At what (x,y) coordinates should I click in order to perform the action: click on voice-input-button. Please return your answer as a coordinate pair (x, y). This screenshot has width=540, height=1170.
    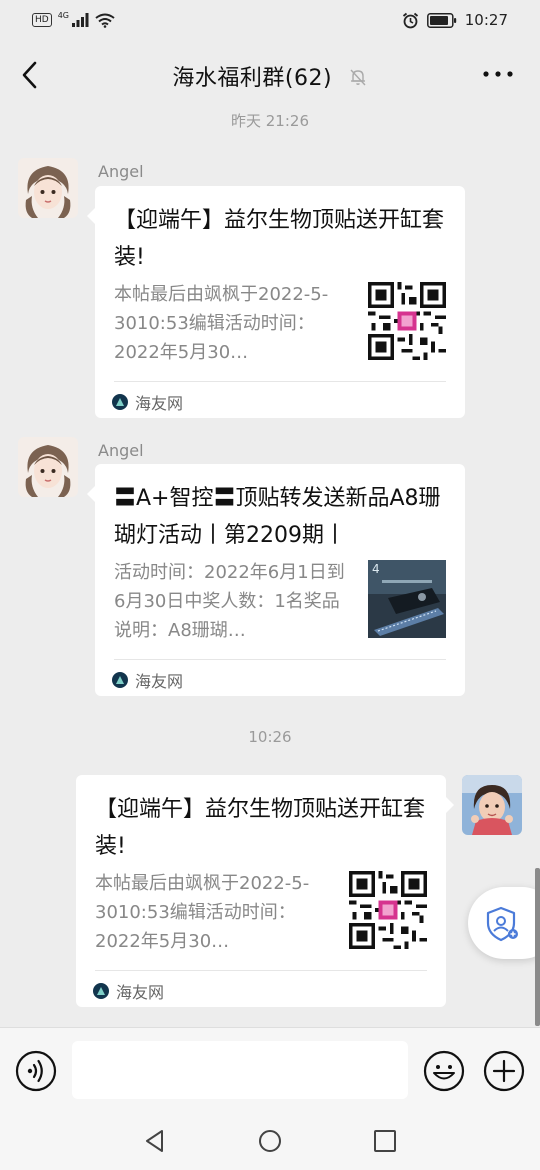
    Looking at the image, I should click on (36, 1071).